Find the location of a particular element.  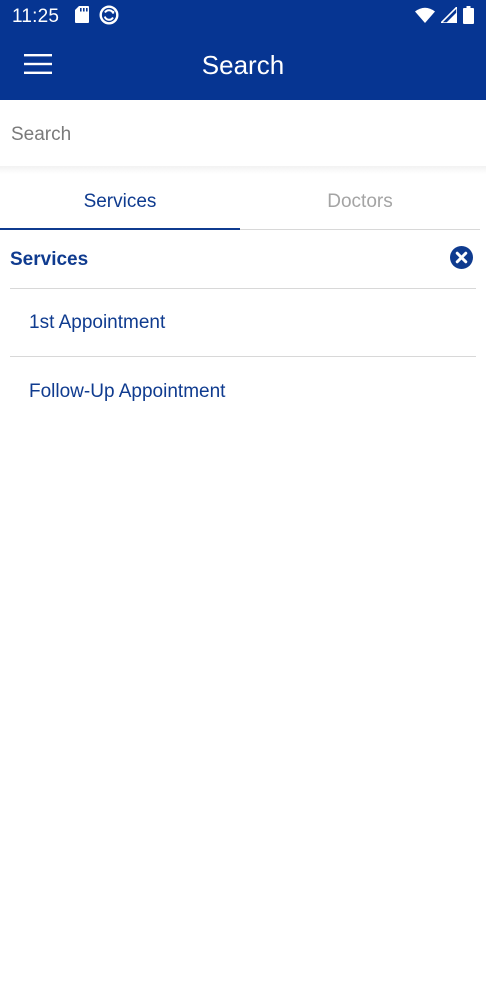

section-title: Services is located at coordinates (49, 259).